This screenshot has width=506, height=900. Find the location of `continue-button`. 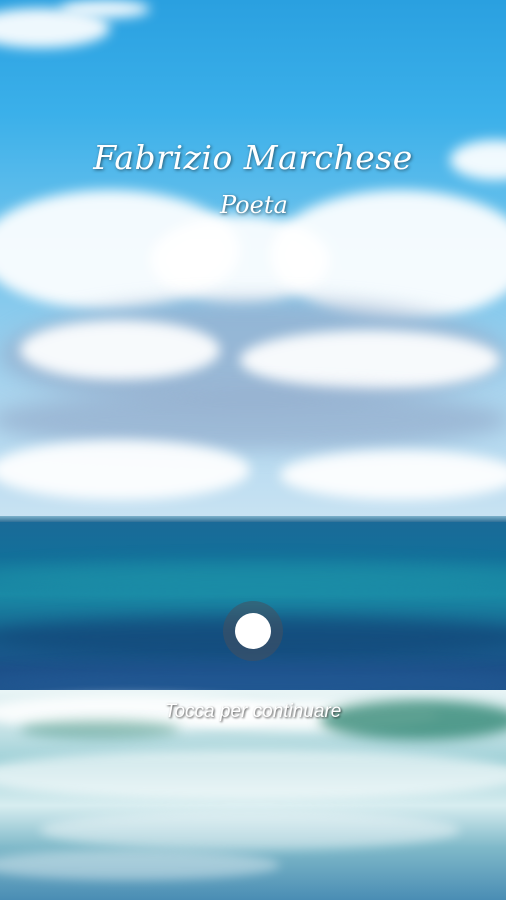

continue-button is located at coordinates (253, 631).